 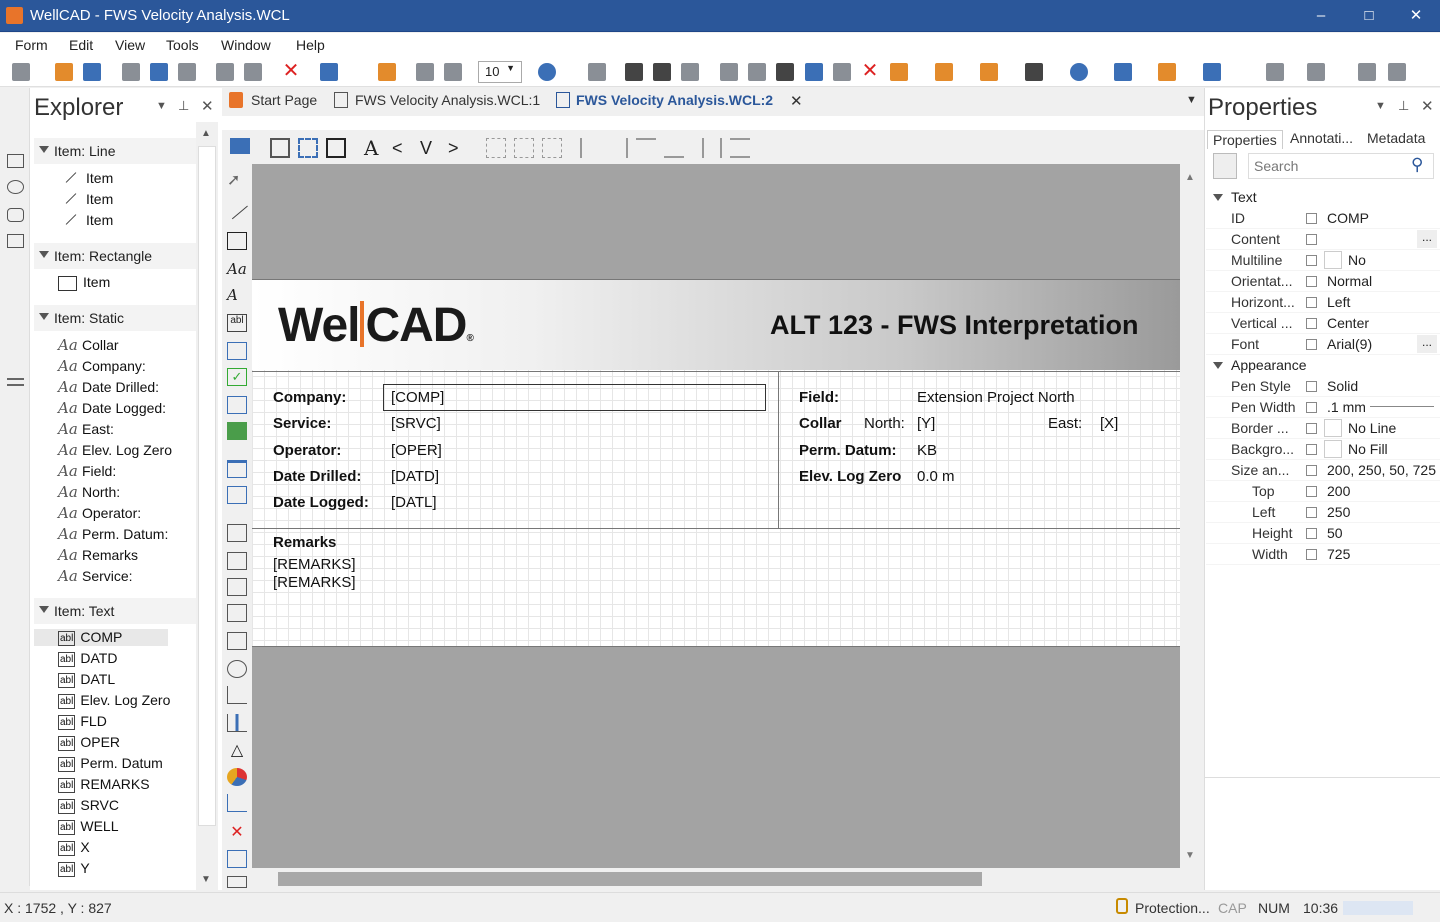 I want to click on property-search-input: Search, so click(x=1341, y=166).